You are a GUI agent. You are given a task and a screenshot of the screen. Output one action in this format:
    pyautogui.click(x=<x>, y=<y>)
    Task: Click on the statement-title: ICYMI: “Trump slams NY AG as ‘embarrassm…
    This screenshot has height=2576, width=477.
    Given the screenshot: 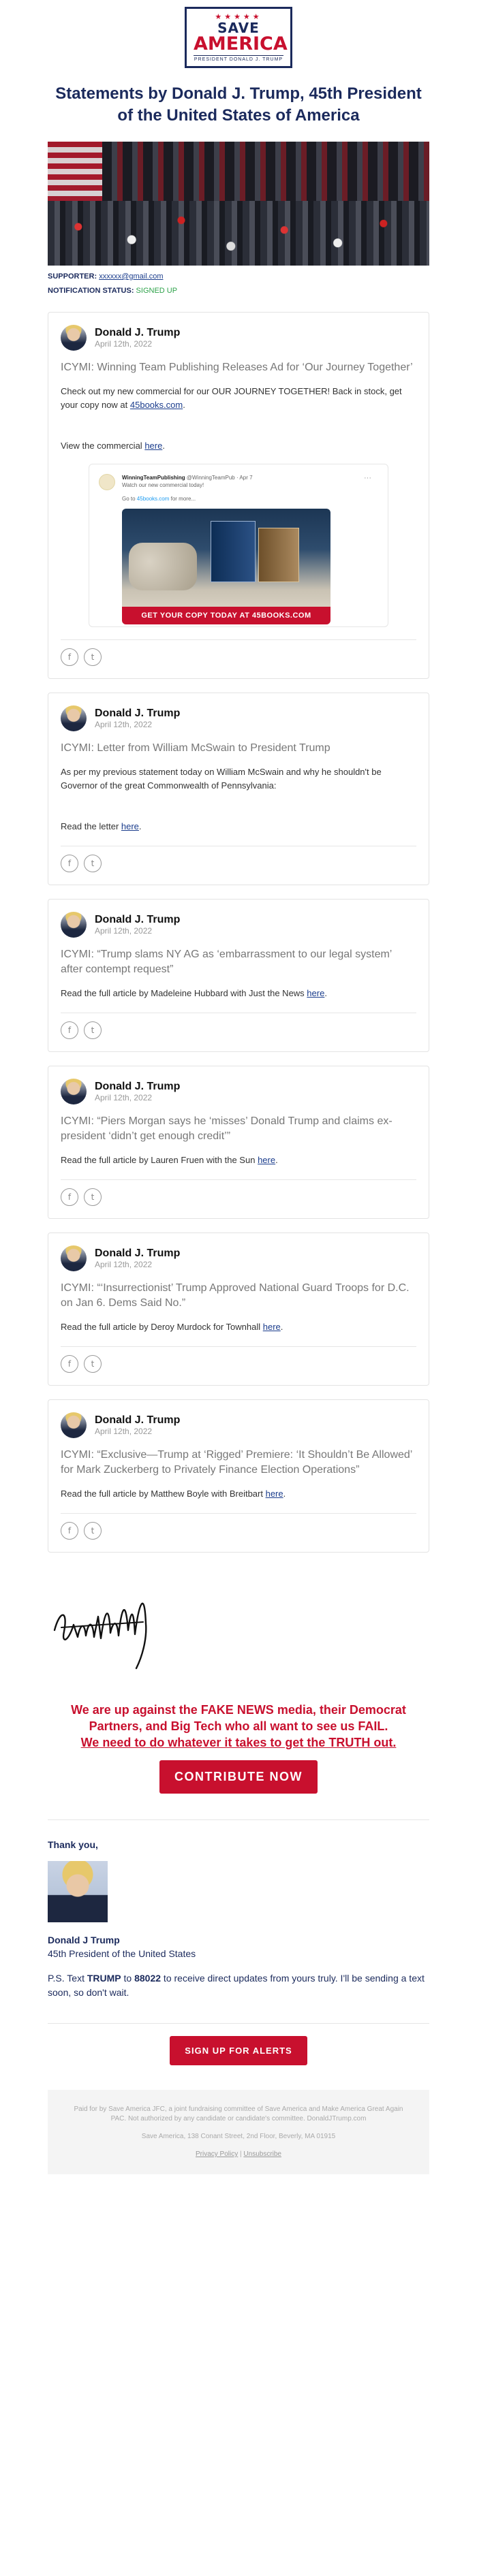 What is the action you would take?
    pyautogui.click(x=226, y=962)
    